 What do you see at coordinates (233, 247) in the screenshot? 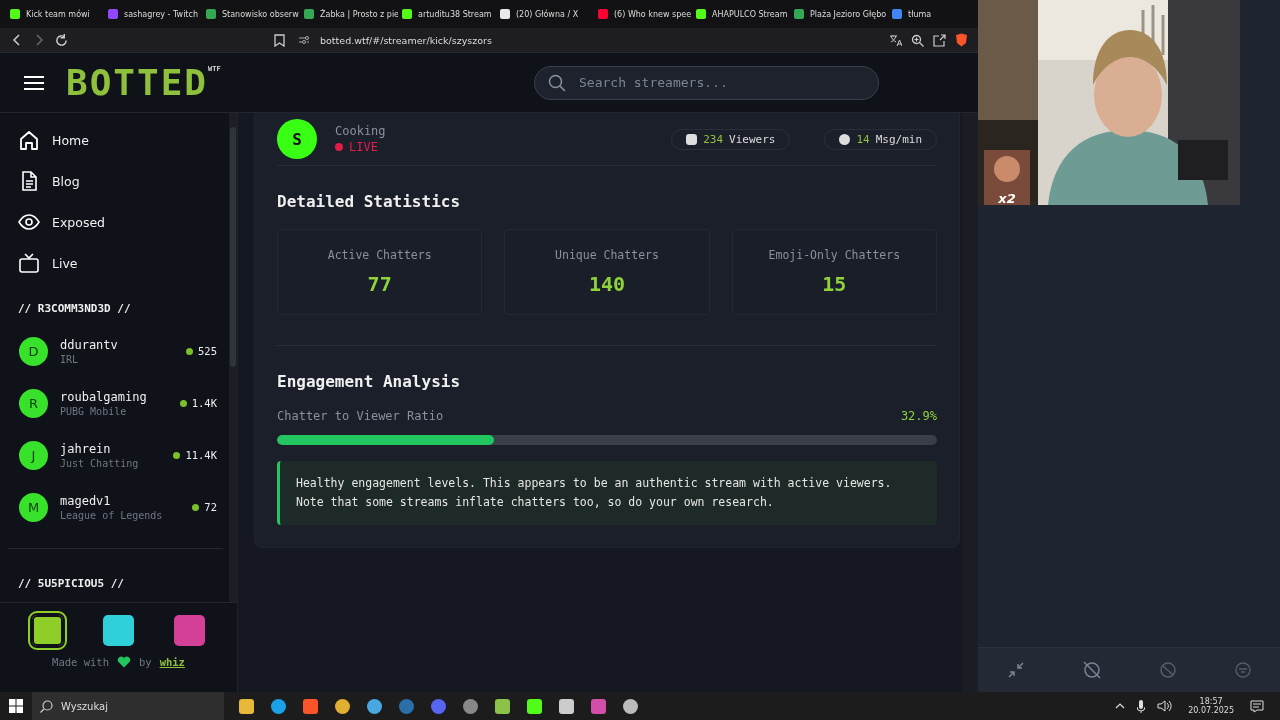
I see `scrollbar-thumb` at bounding box center [233, 247].